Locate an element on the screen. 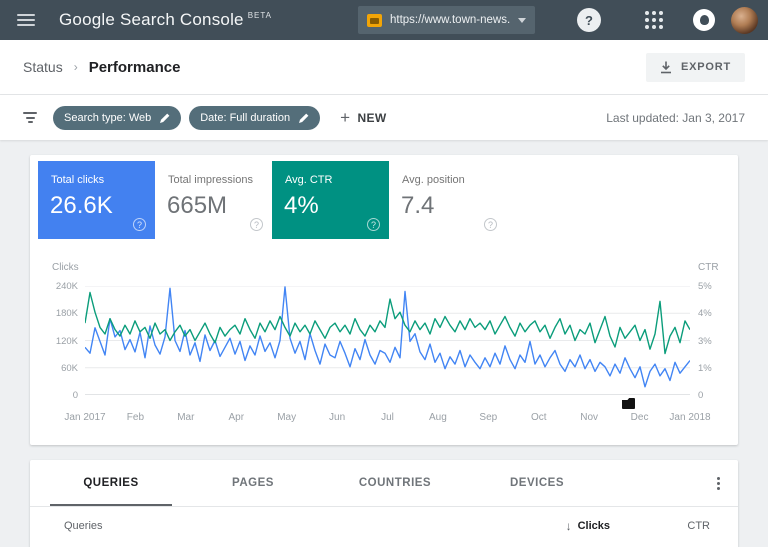 This screenshot has width=768, height=547. mouse-cursor is located at coordinates (628, 403).